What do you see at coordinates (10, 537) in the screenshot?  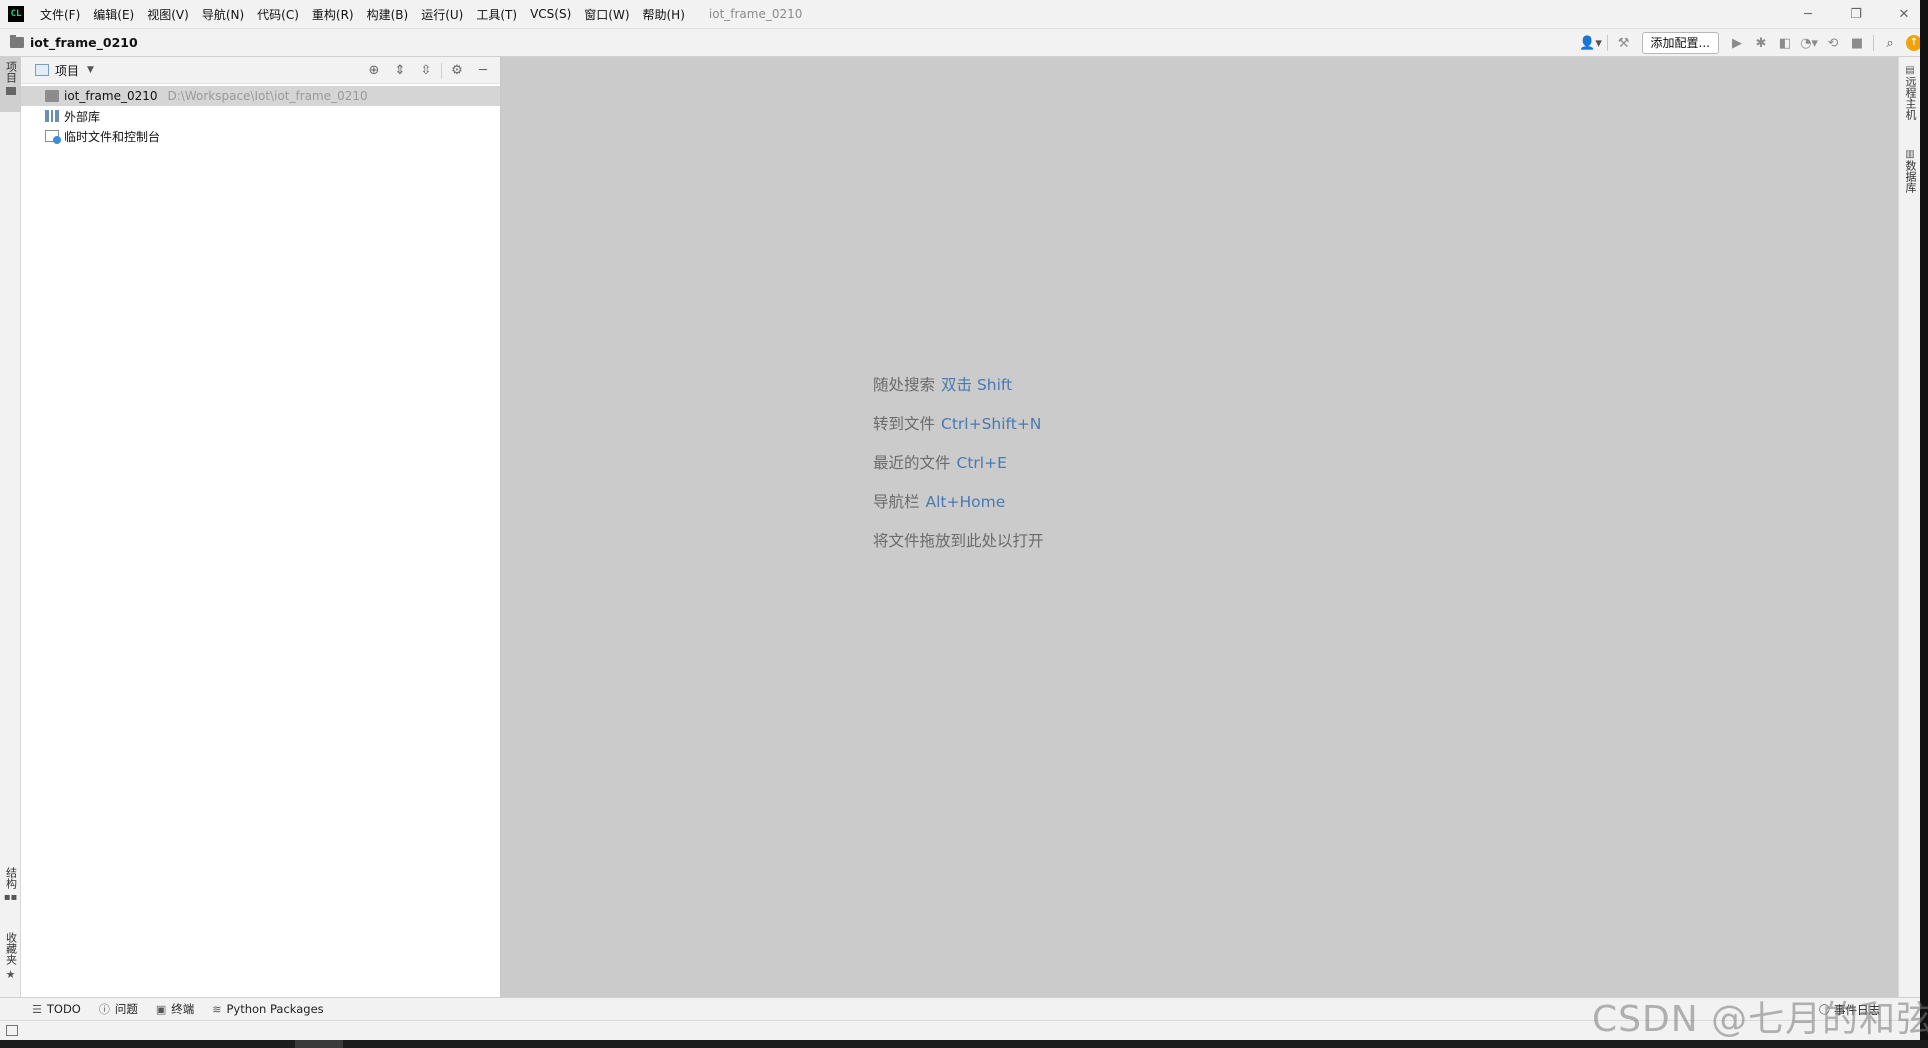 I see `left-tool-stripe: 项目 结构 ▪▪ 收藏夹 ★` at bounding box center [10, 537].